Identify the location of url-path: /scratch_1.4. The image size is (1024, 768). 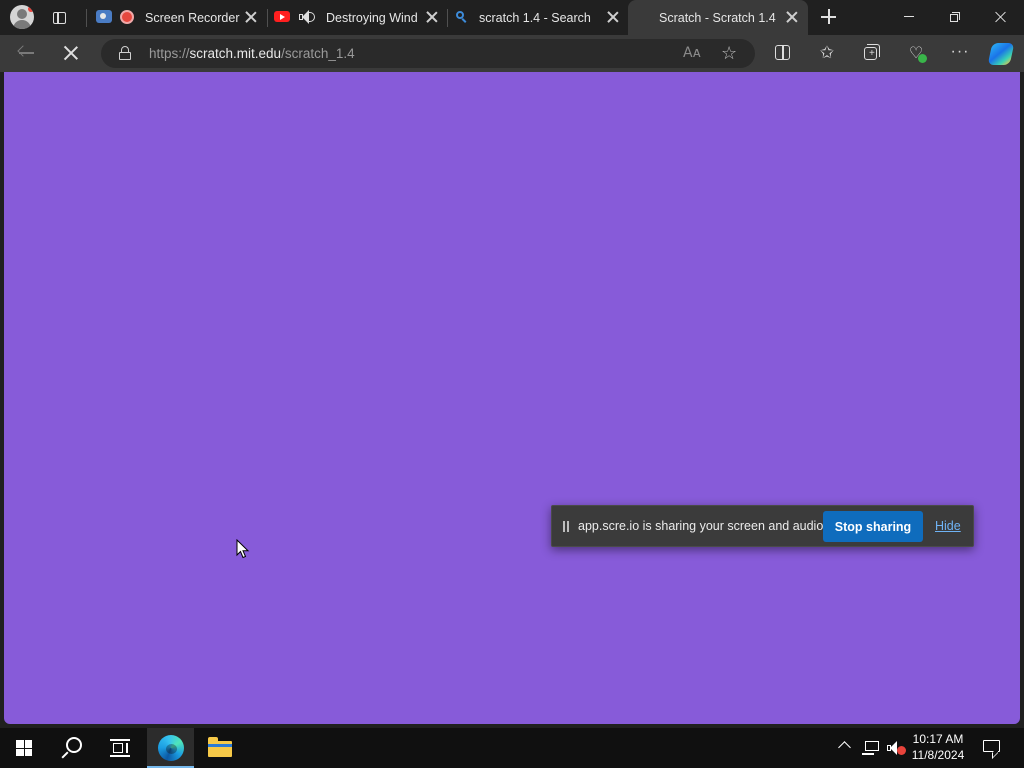
(318, 53).